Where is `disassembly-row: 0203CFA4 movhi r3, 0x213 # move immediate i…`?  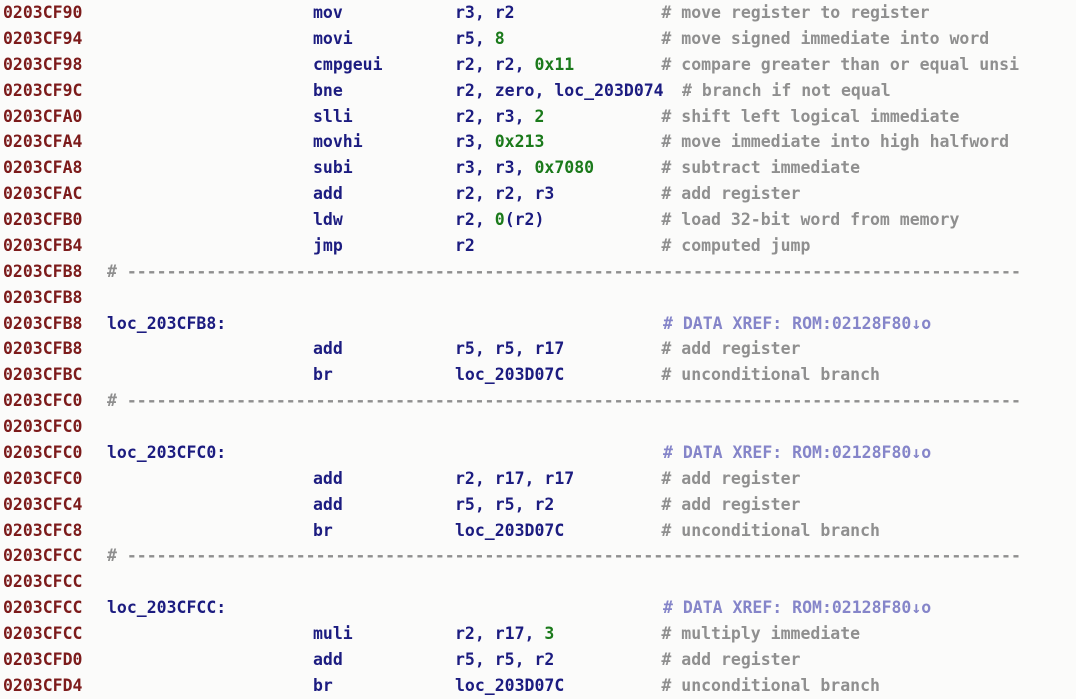 disassembly-row: 0203CFA4 movhi r3, 0x213 # move immediate i… is located at coordinates (538, 142).